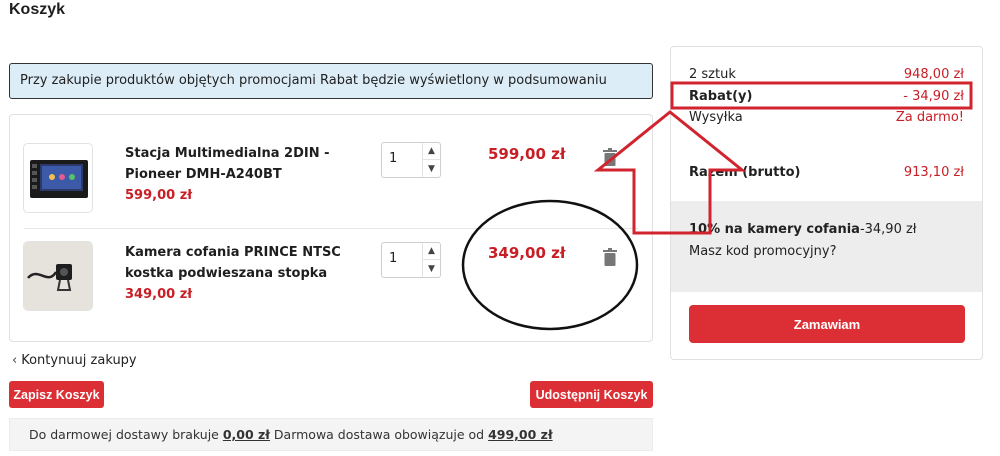  Describe the element at coordinates (520, 434) in the screenshot. I see `free-shipping-threshold: 499,00 zł` at that location.